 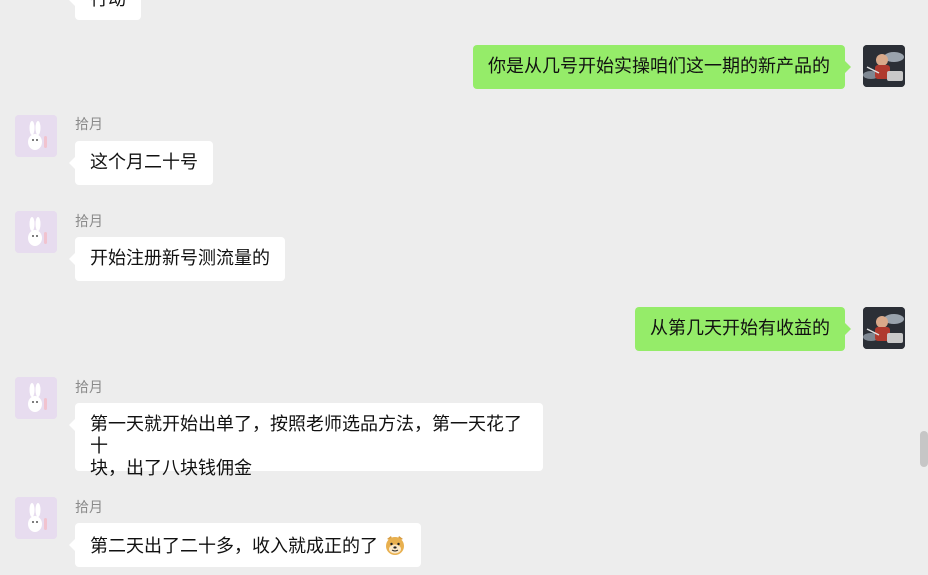 What do you see at coordinates (234, 546) in the screenshot?
I see `message-text: 第二天出了二十多，收入就成正的了` at bounding box center [234, 546].